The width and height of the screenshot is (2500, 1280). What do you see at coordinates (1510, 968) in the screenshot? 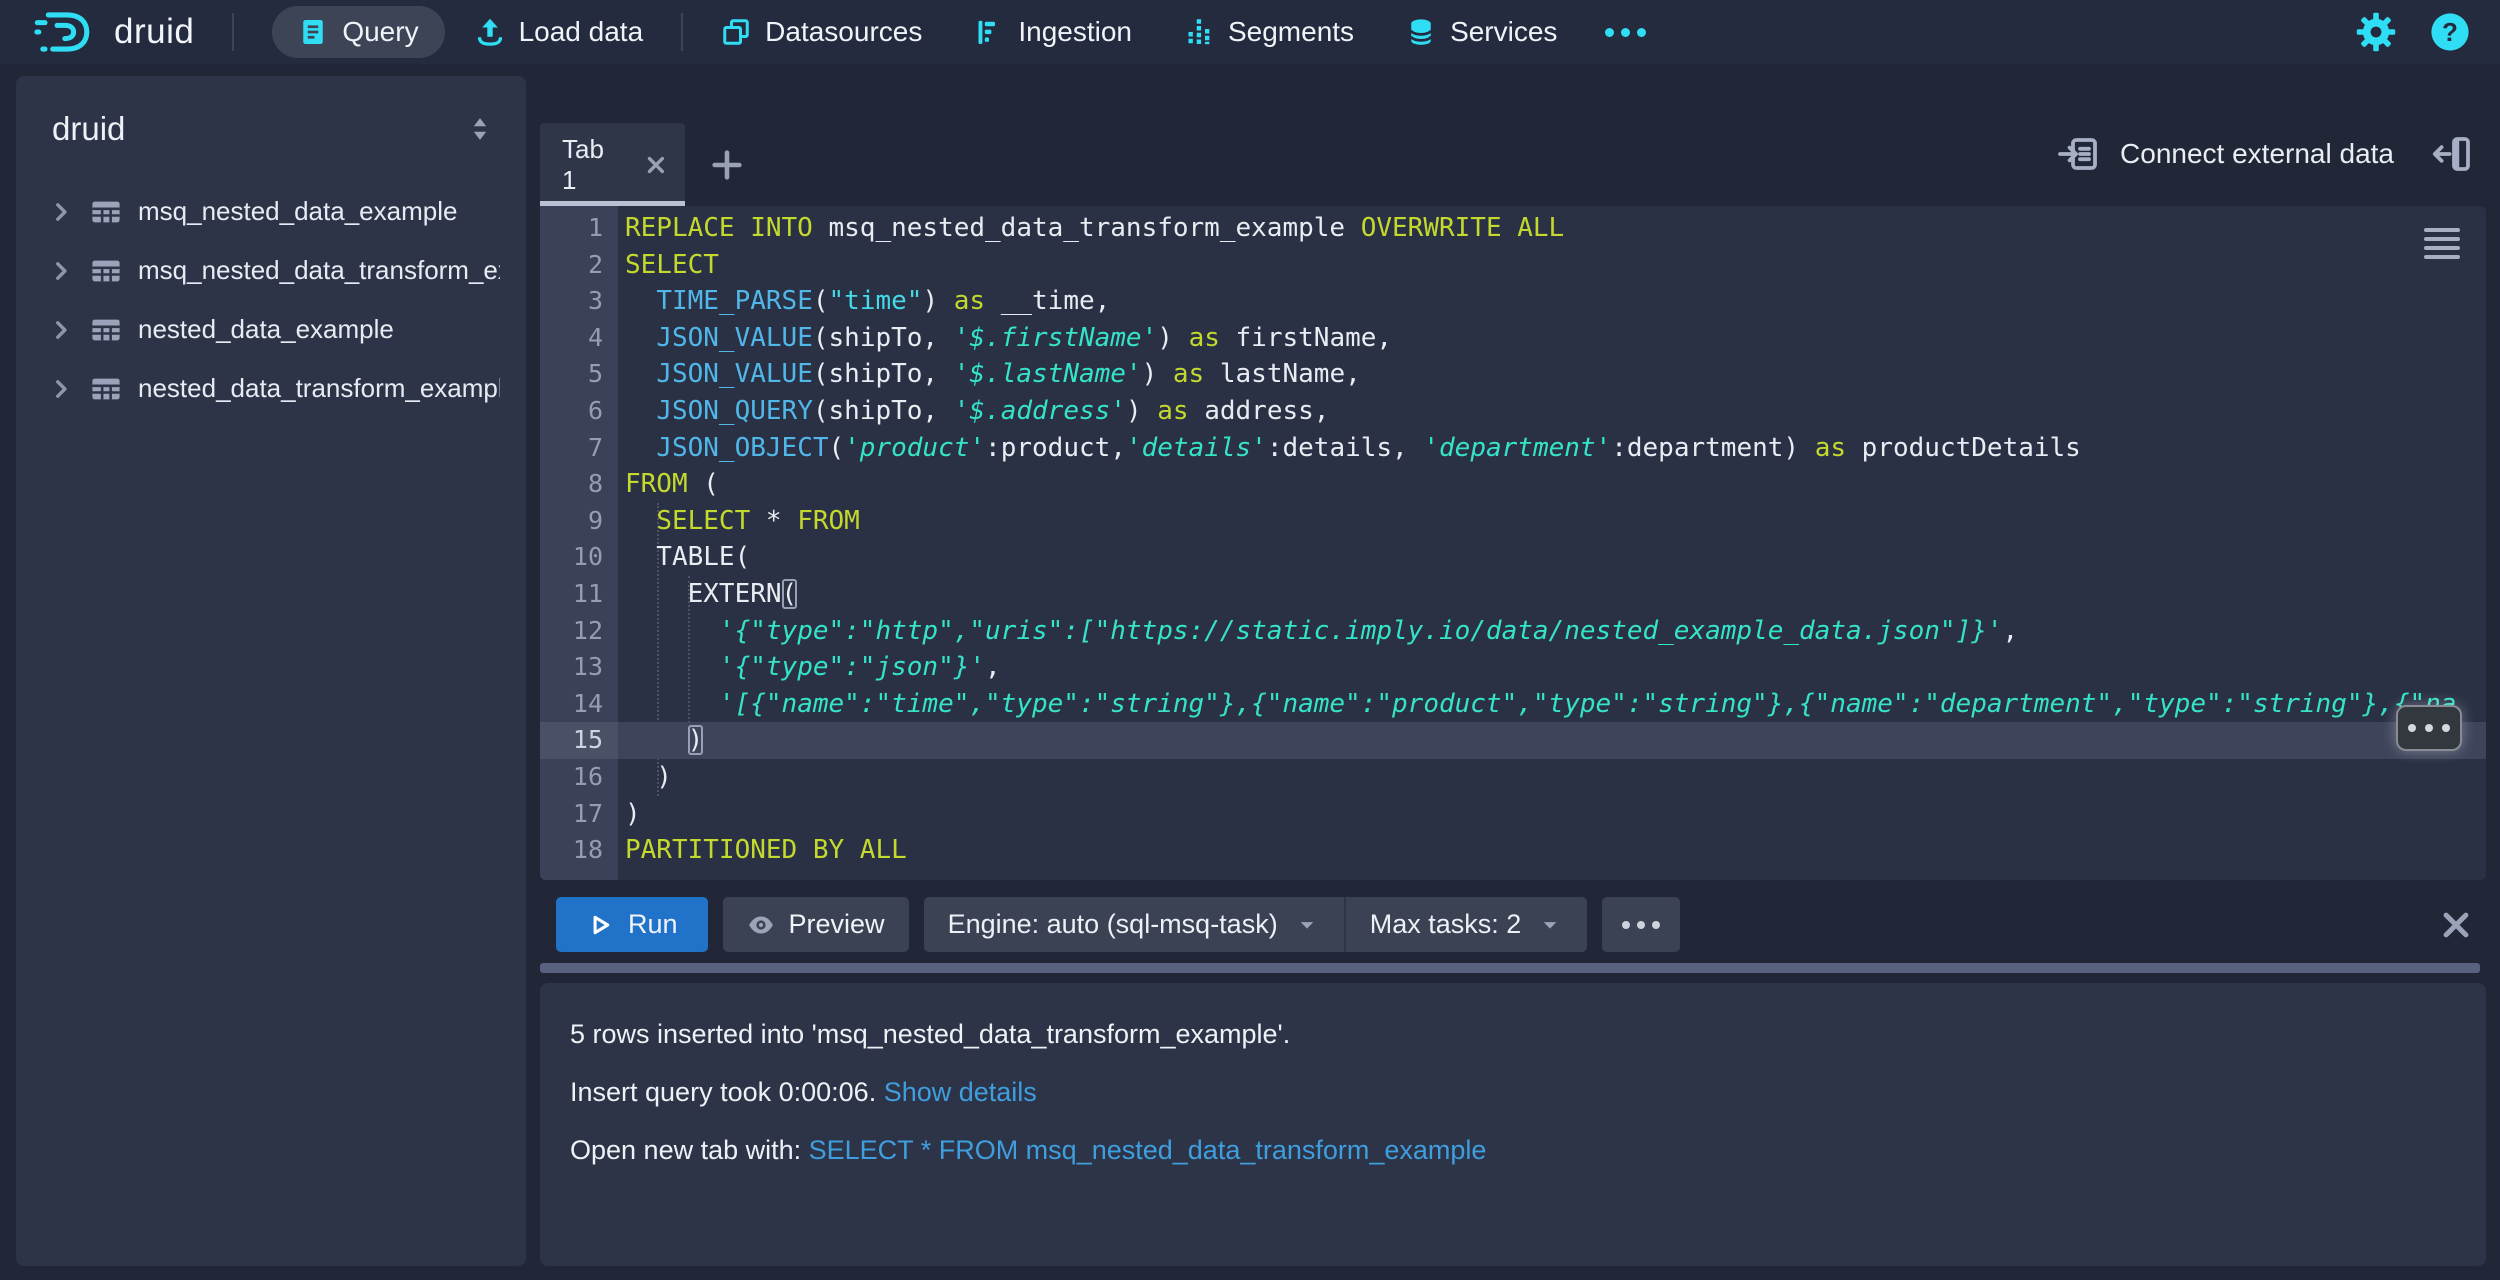
I see `splitter-handle` at bounding box center [1510, 968].